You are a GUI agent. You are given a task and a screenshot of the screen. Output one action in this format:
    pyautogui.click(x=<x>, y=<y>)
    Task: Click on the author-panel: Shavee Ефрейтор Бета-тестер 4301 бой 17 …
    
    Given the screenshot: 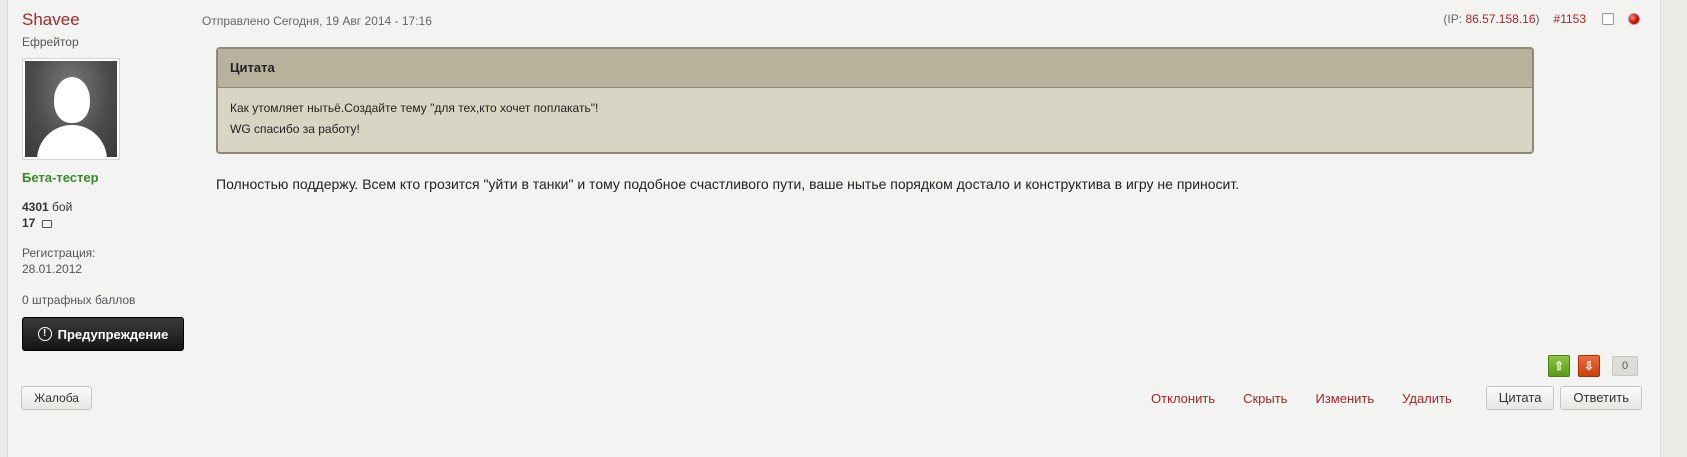 What is the action you would take?
    pyautogui.click(x=107, y=180)
    